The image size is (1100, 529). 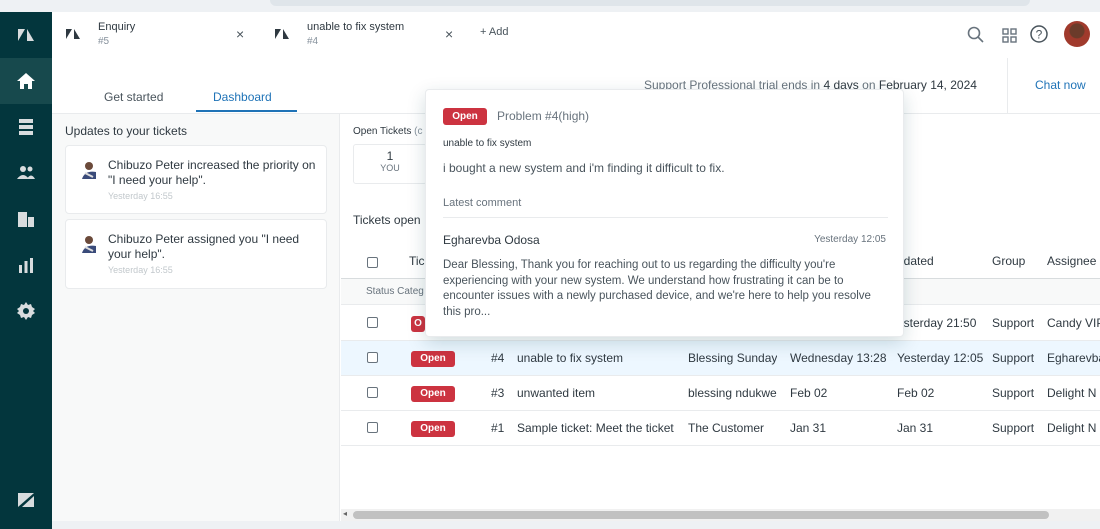 I want to click on you-count-box: 1 YOU, so click(x=390, y=164).